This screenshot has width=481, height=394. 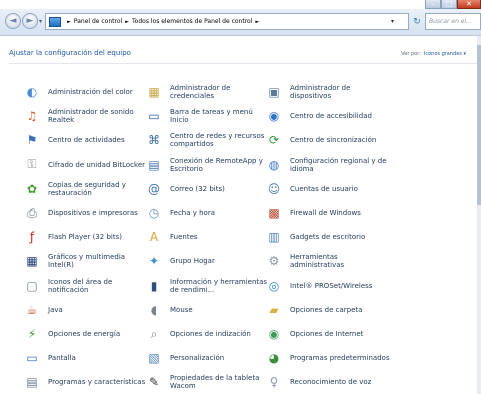 I want to click on header-divider, so click(x=243, y=63).